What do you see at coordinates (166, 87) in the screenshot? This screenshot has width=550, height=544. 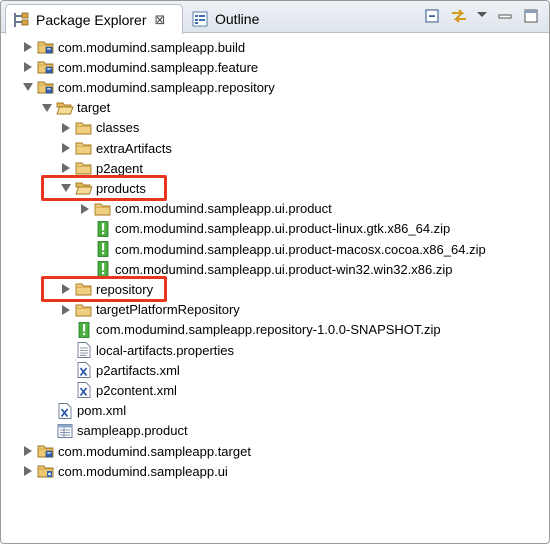 I see `tree-item-label: com.modumind.sampleapp.repository` at bounding box center [166, 87].